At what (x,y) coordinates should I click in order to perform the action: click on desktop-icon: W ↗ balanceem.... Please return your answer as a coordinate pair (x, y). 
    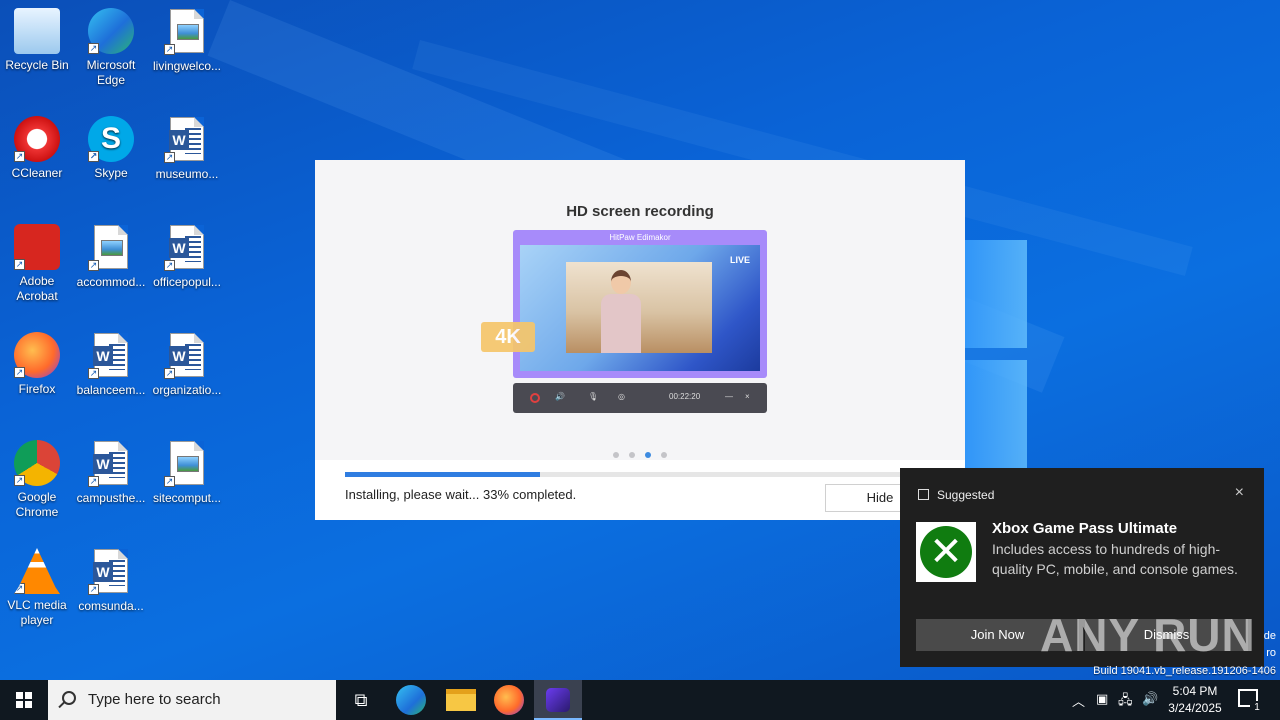
    Looking at the image, I should click on (111, 365).